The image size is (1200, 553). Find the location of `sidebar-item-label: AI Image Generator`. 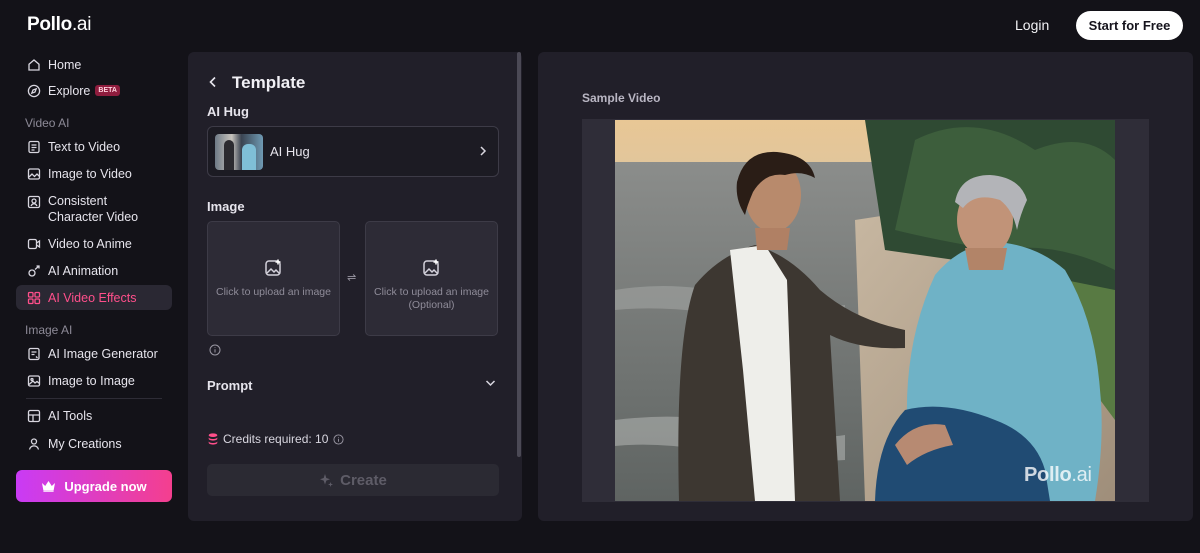

sidebar-item-label: AI Image Generator is located at coordinates (103, 353).